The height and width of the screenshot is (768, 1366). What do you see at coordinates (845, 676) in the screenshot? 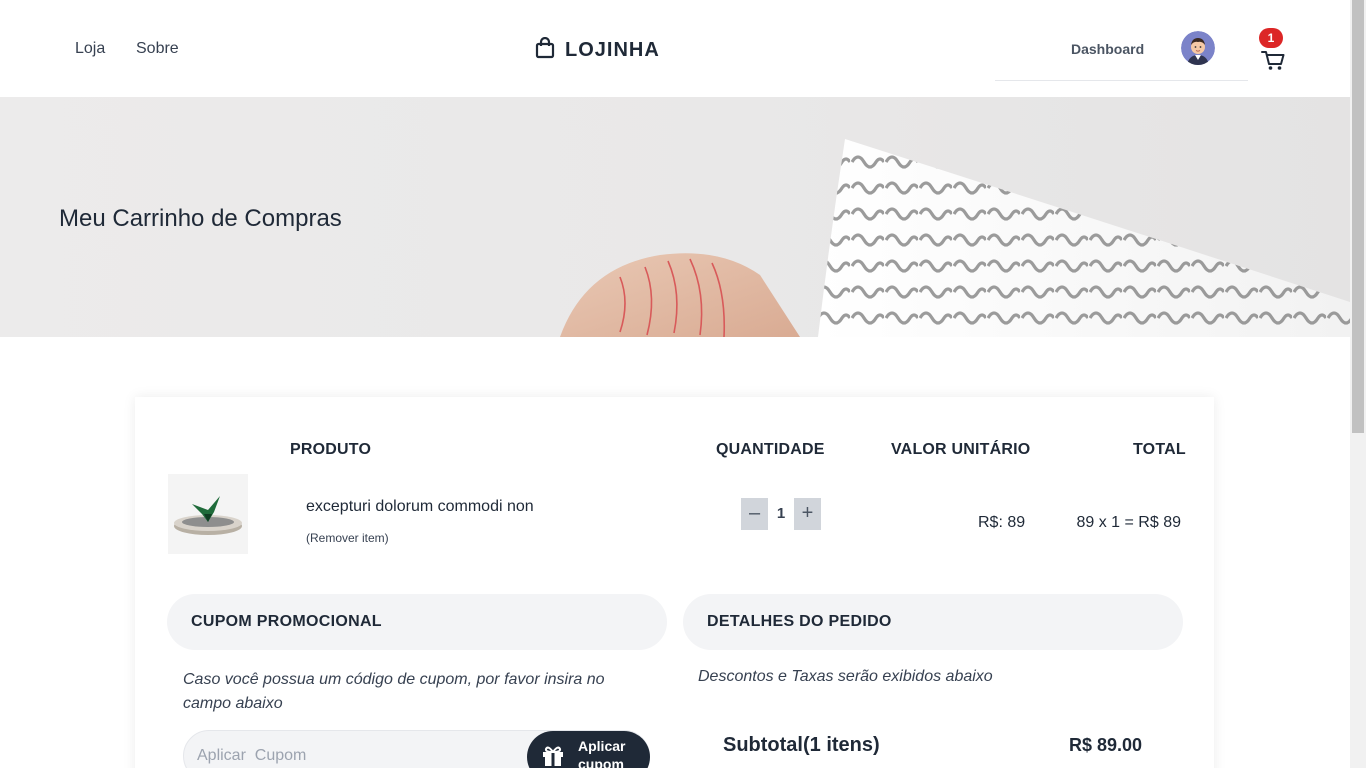
I see `order-details-note: Descontos e Taxas serão exibidos abaixo` at bounding box center [845, 676].